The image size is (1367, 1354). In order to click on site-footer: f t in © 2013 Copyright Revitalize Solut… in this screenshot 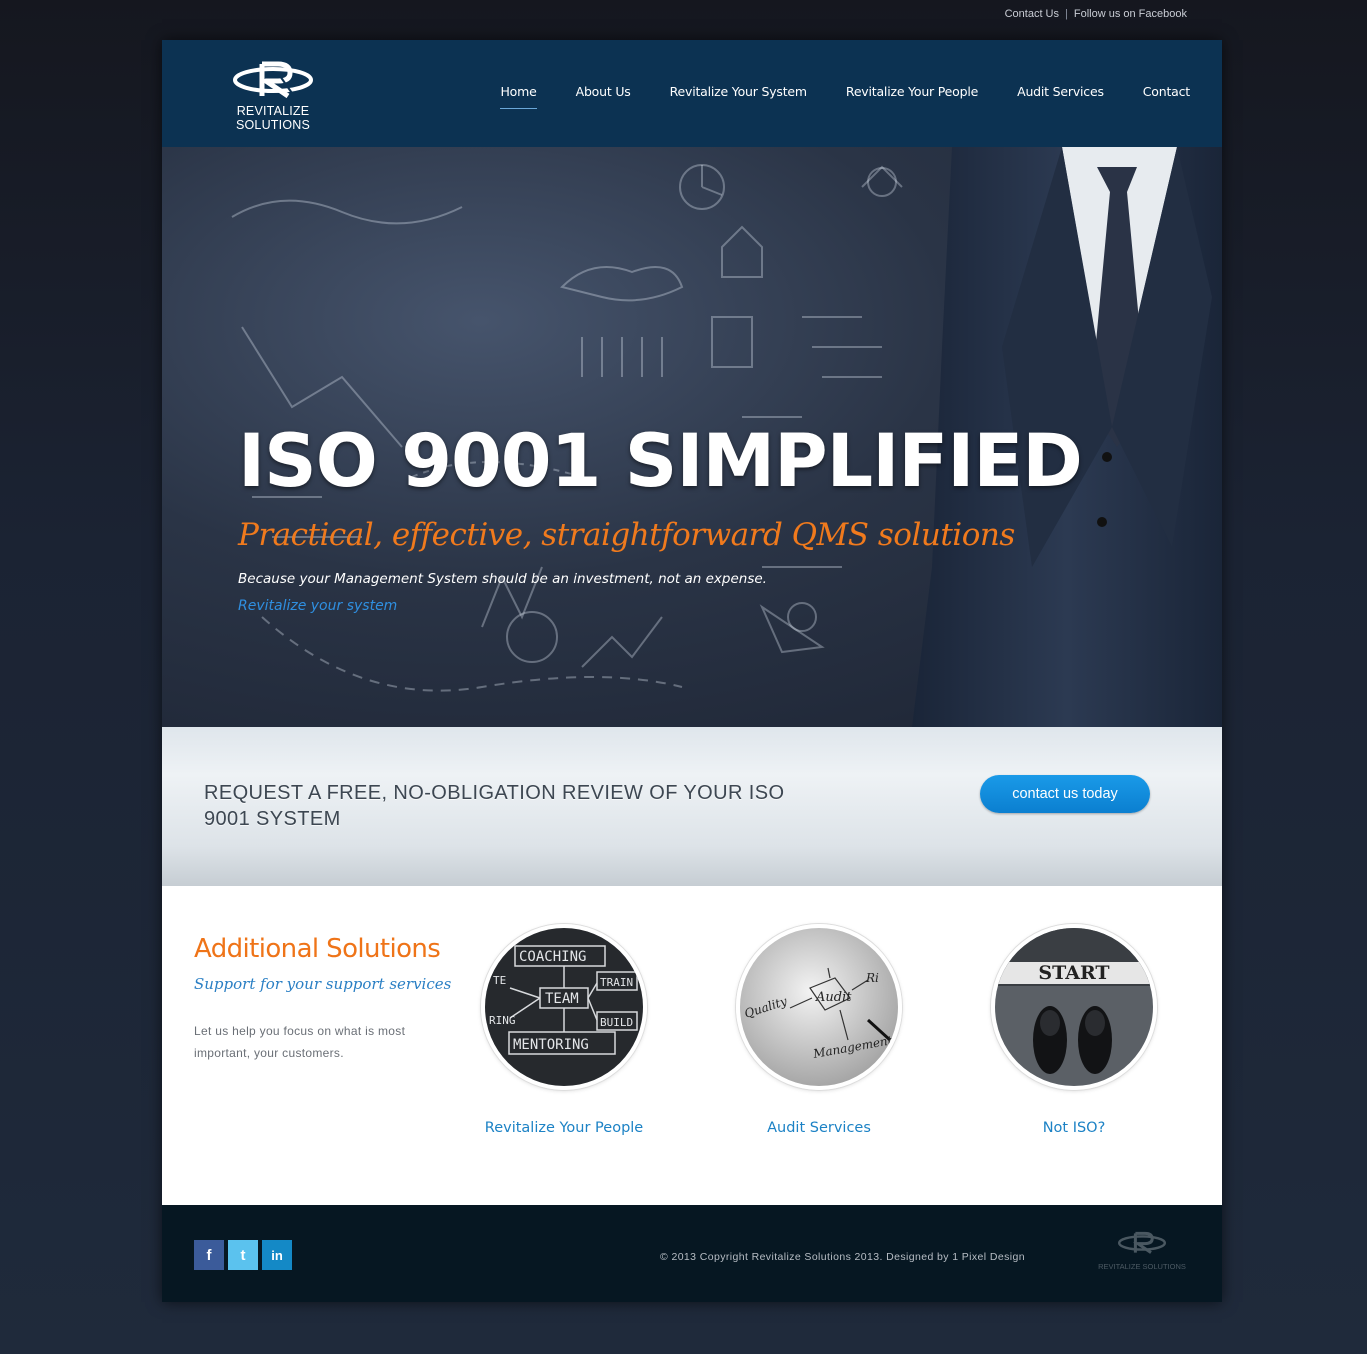, I will do `click(692, 1253)`.